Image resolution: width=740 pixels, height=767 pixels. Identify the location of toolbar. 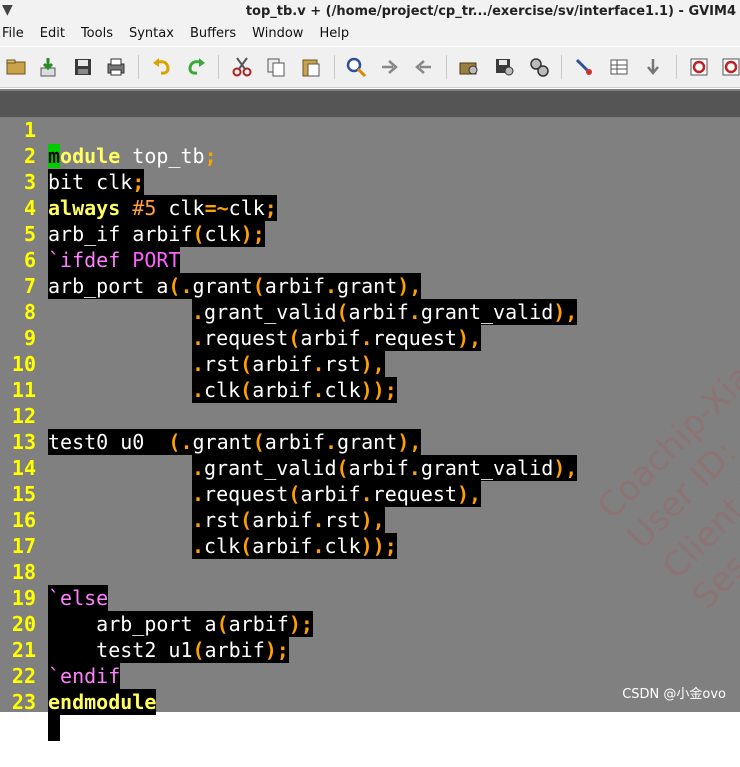
(370, 67).